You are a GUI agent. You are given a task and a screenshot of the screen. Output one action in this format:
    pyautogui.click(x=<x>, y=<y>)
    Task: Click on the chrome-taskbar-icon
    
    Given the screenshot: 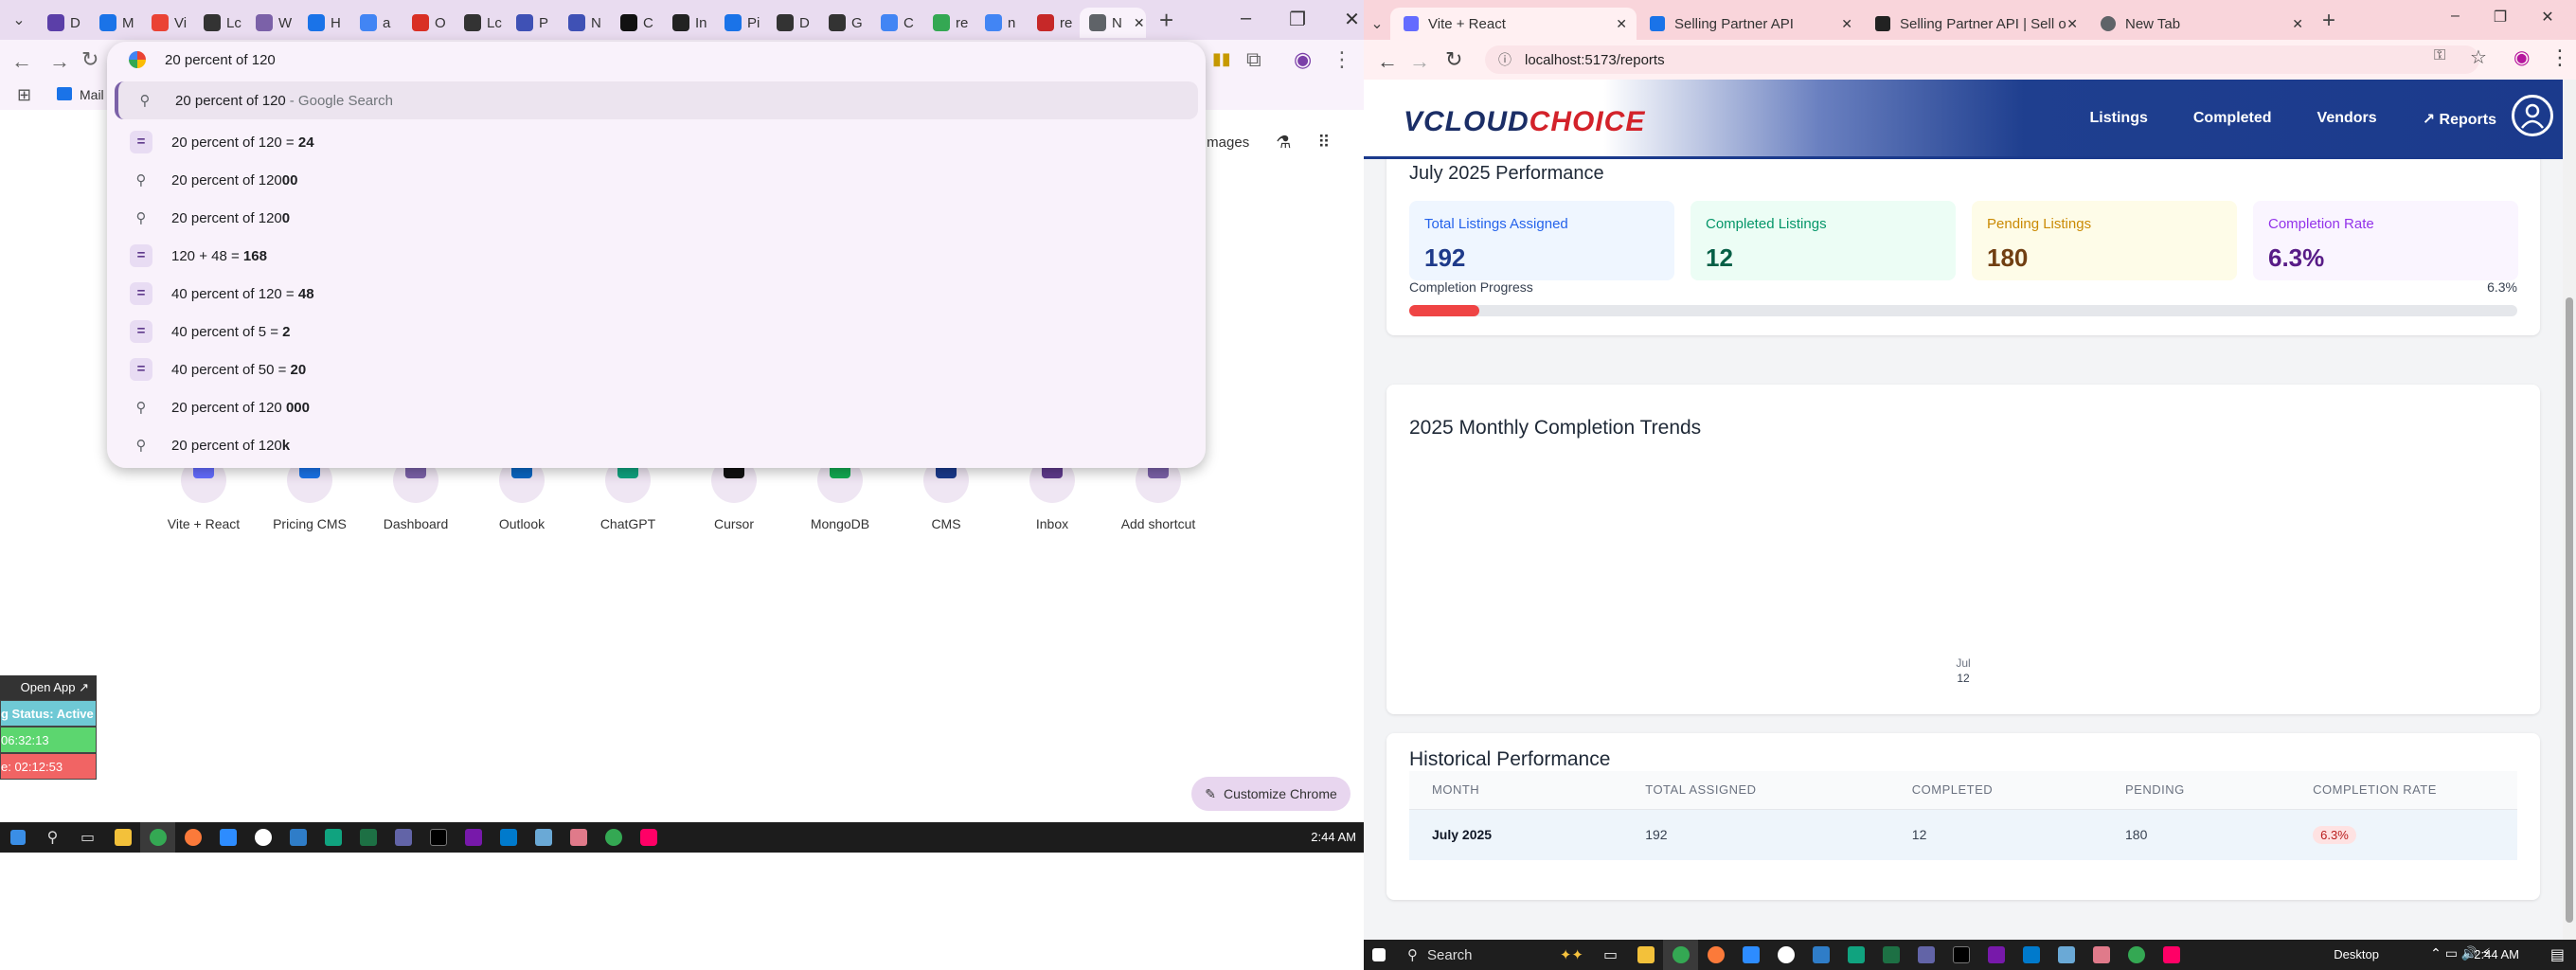 What is the action you would take?
    pyautogui.click(x=157, y=837)
    